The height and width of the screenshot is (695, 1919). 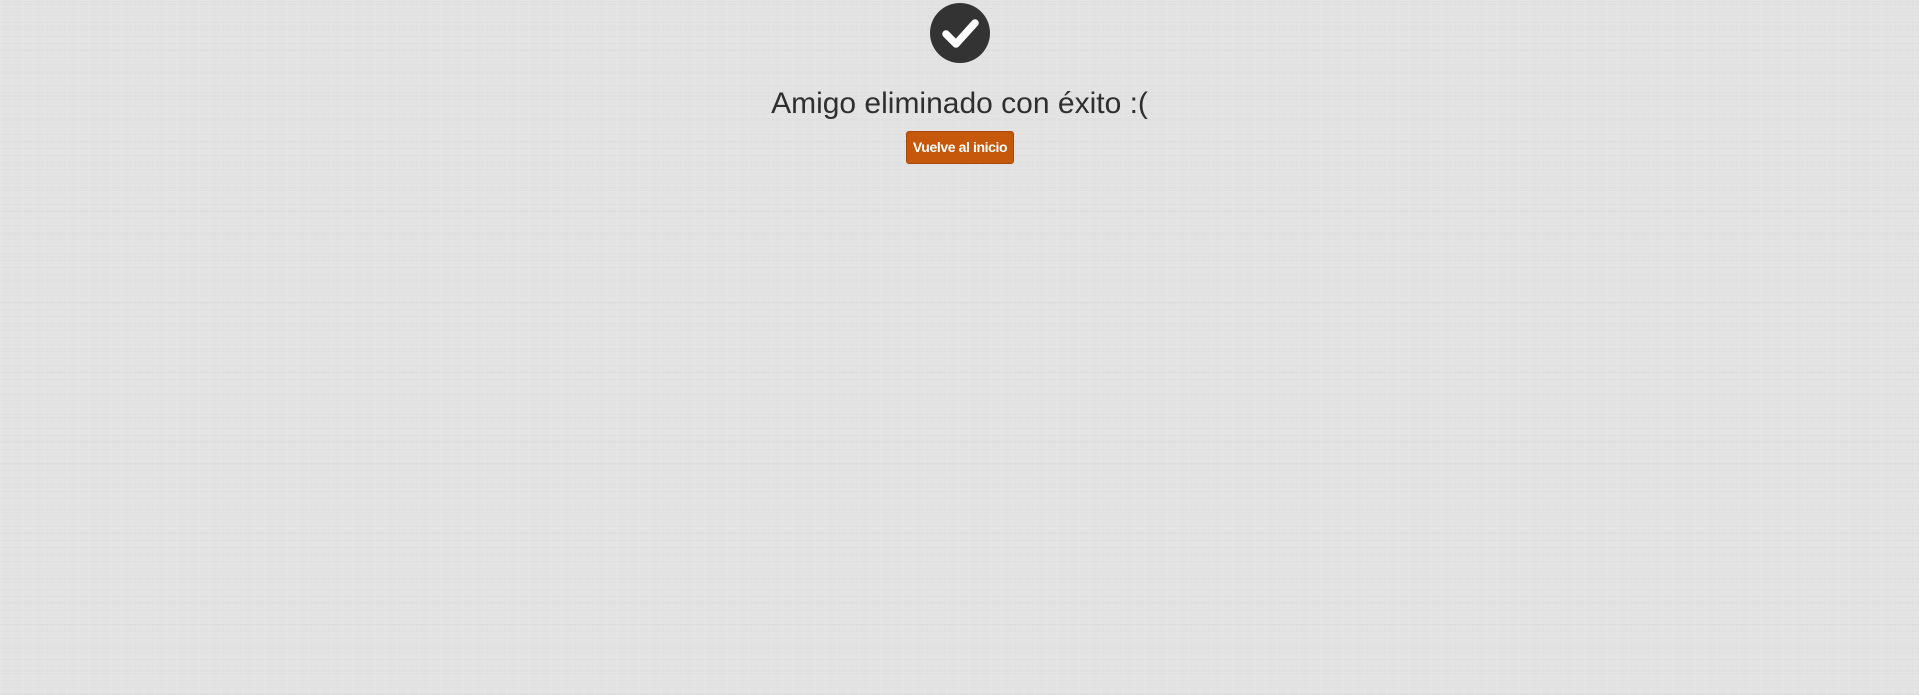 What do you see at coordinates (960, 33) in the screenshot?
I see `check-circle-icon` at bounding box center [960, 33].